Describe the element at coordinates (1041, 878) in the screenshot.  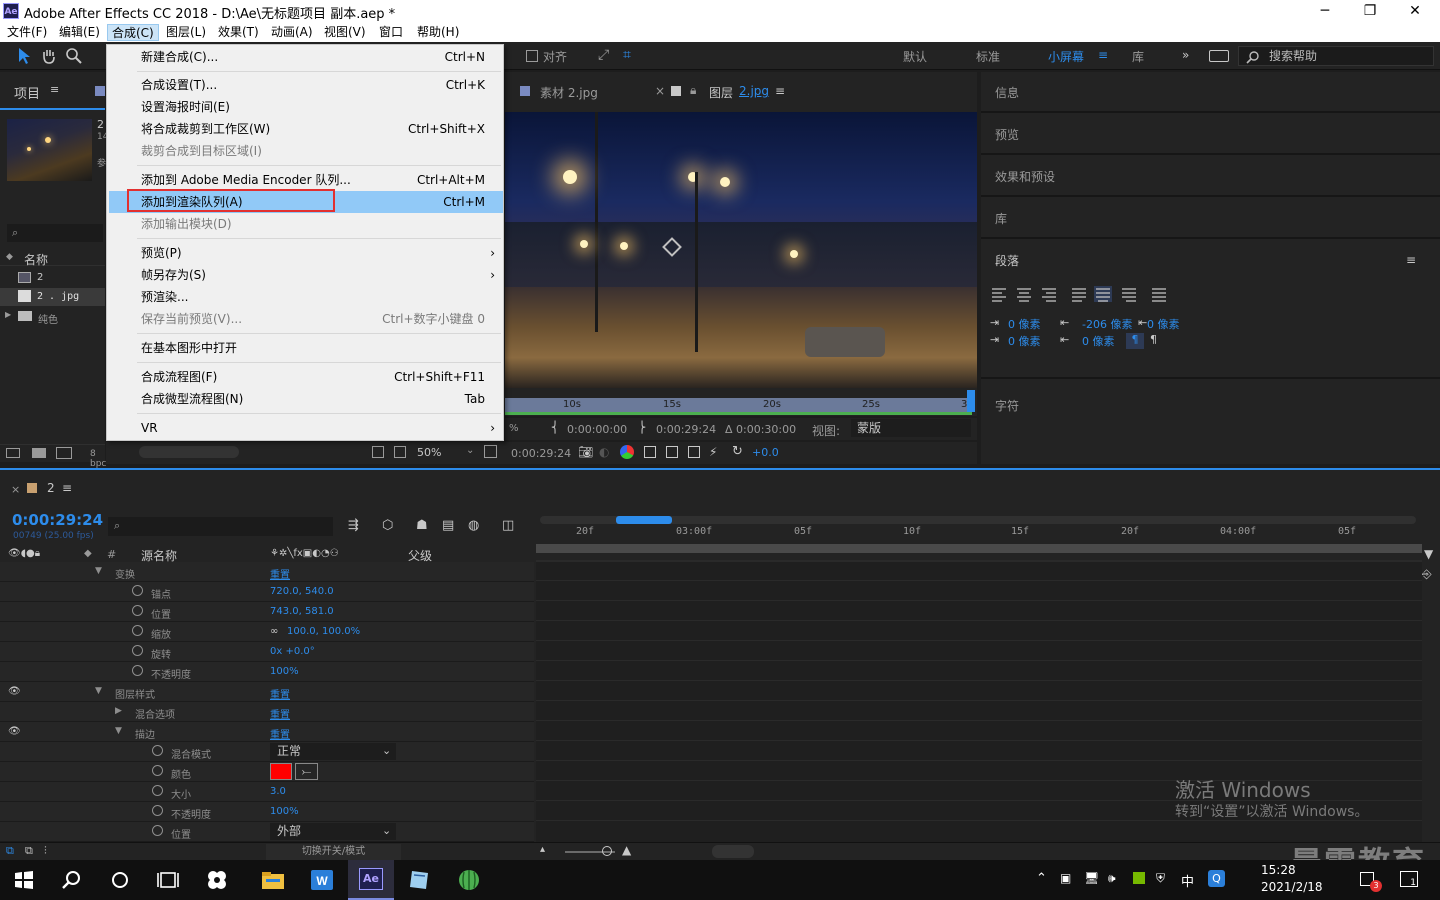
I see `tray-expand-icon: ⌃` at that location.